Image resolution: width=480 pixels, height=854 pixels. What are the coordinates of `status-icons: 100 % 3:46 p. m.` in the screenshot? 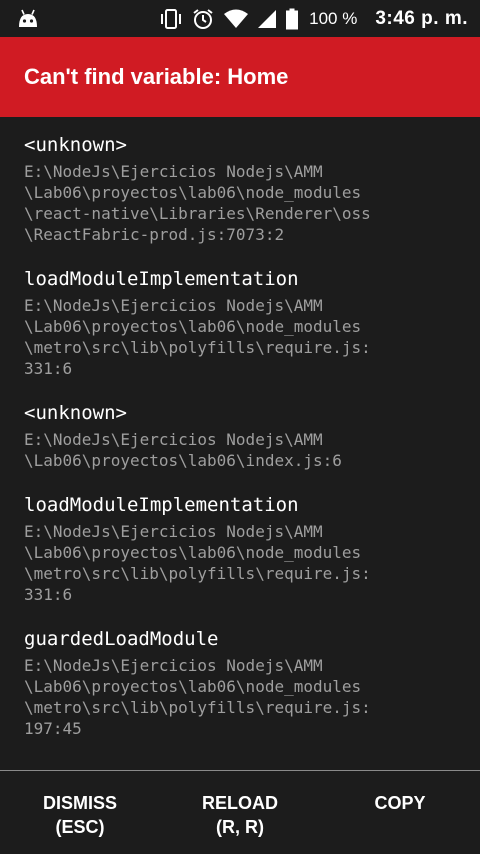 It's located at (313, 18).